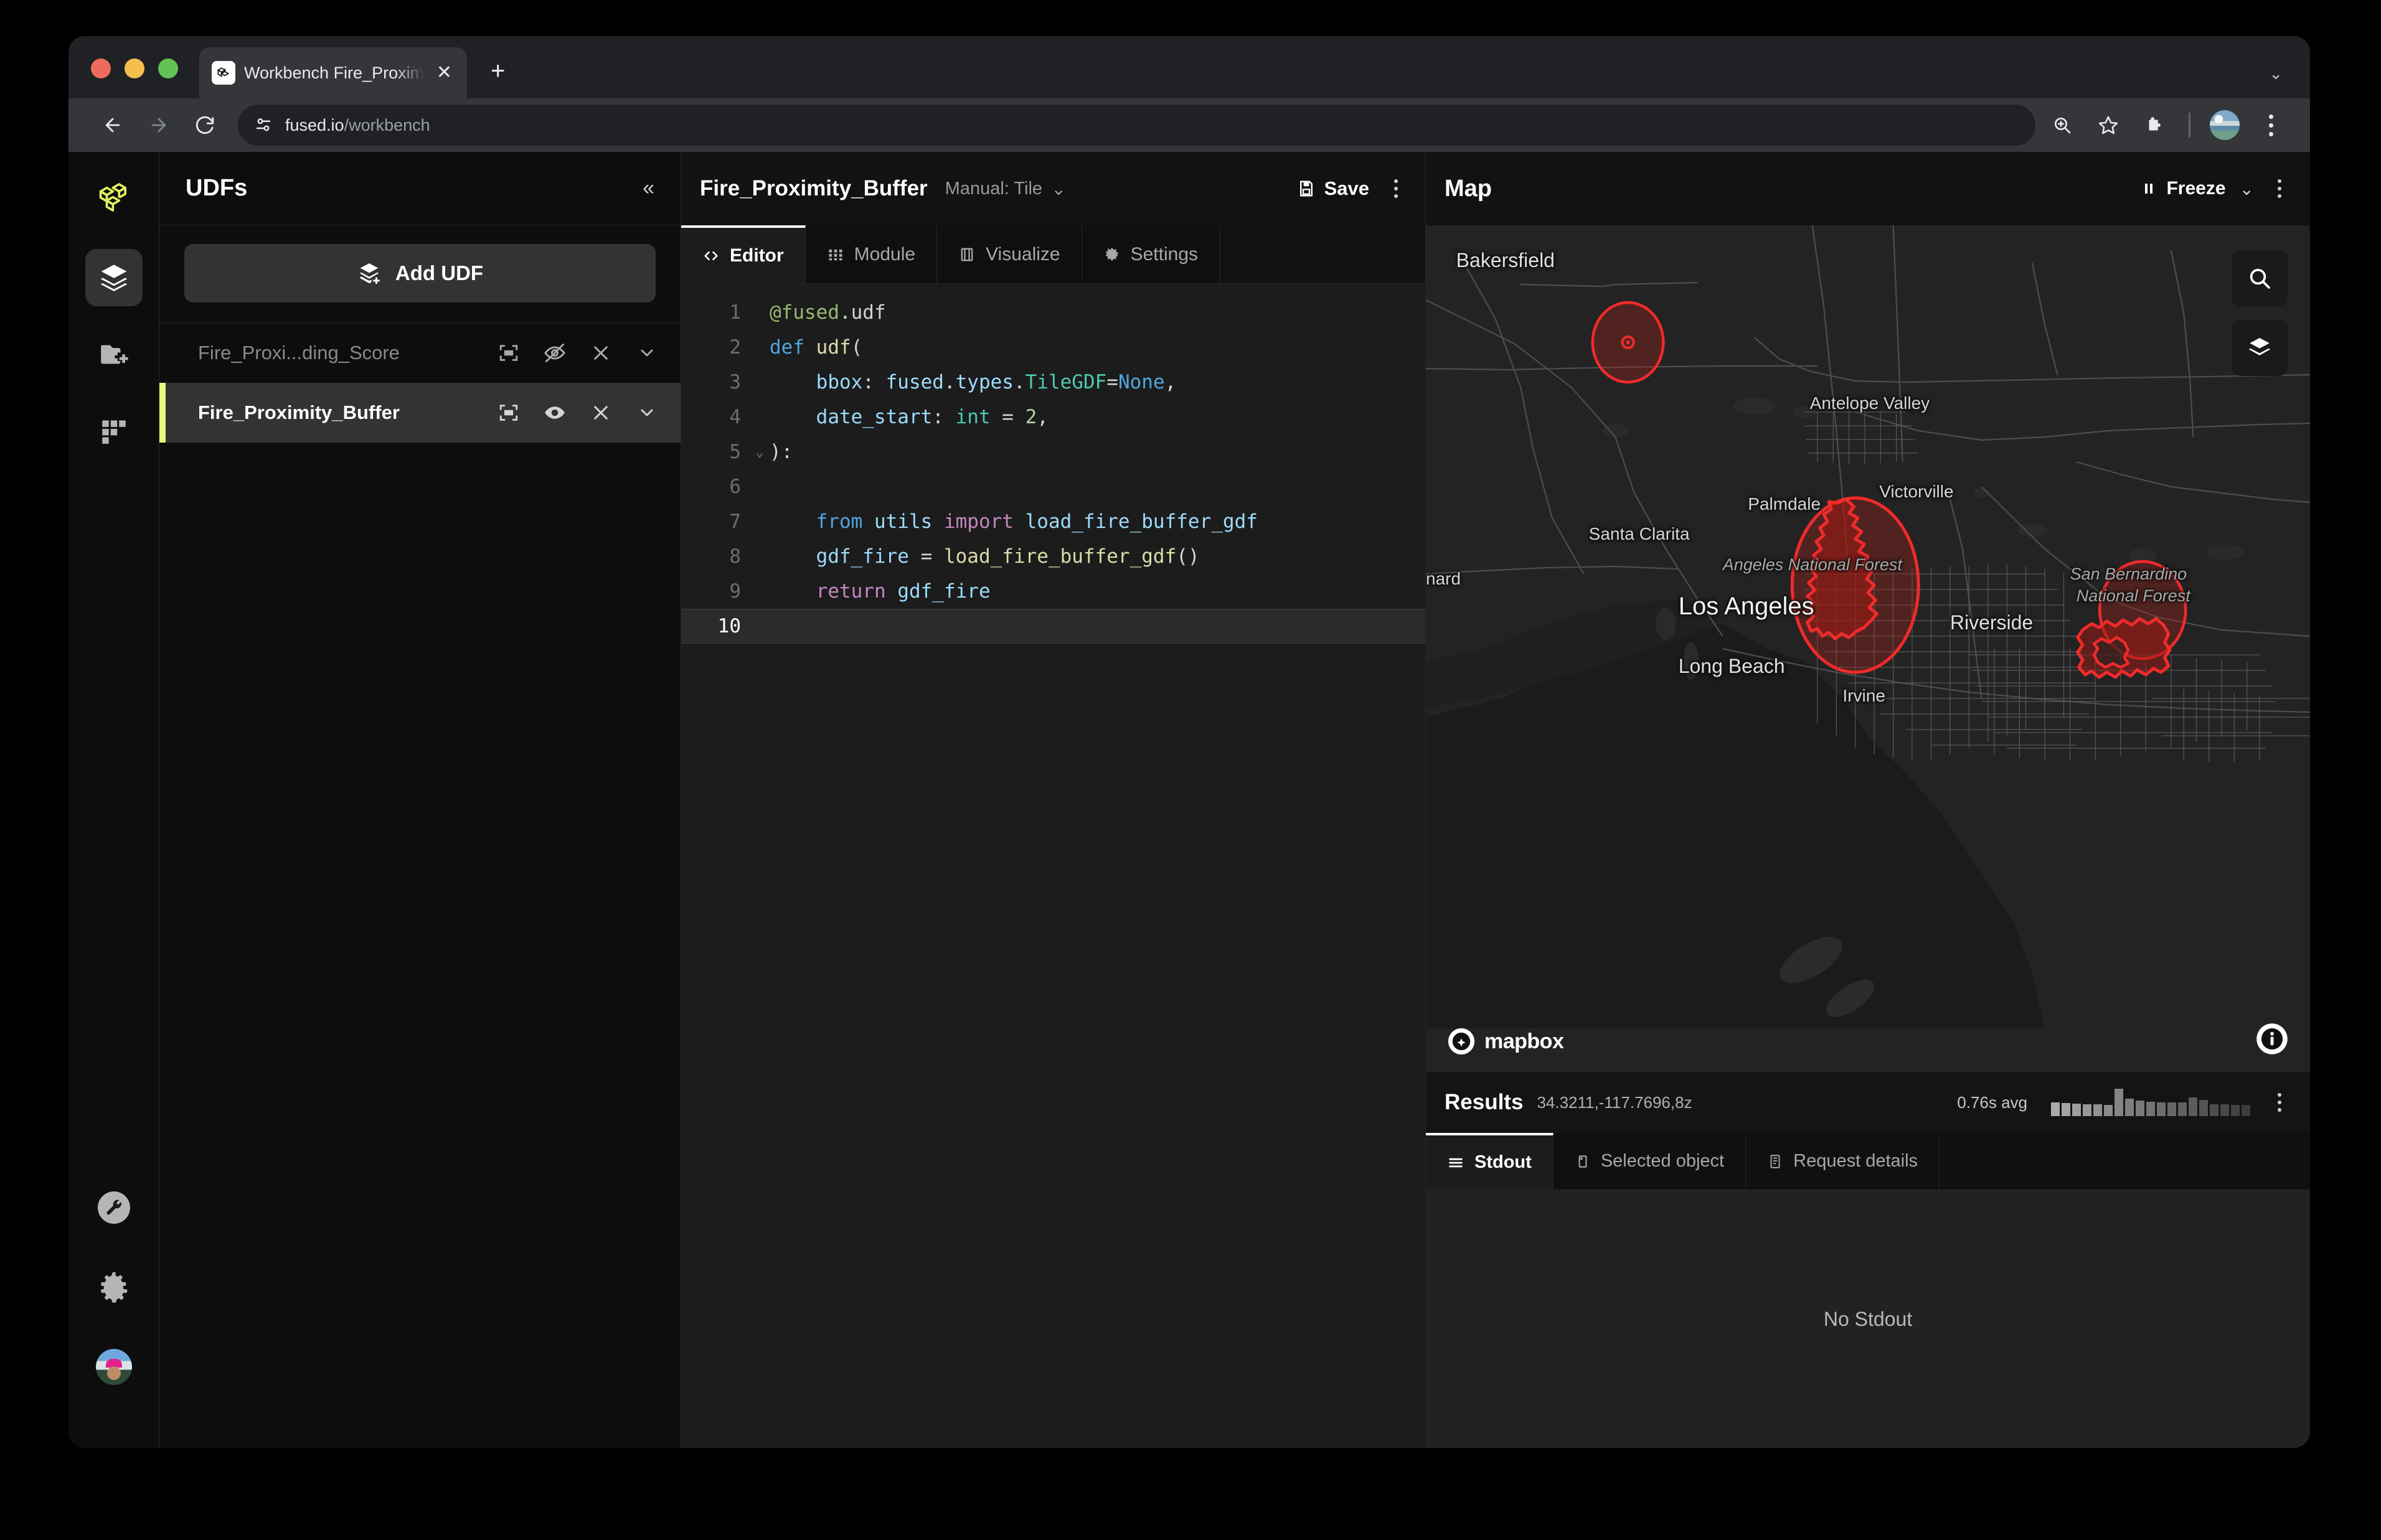  I want to click on extensions-icon, so click(2154, 125).